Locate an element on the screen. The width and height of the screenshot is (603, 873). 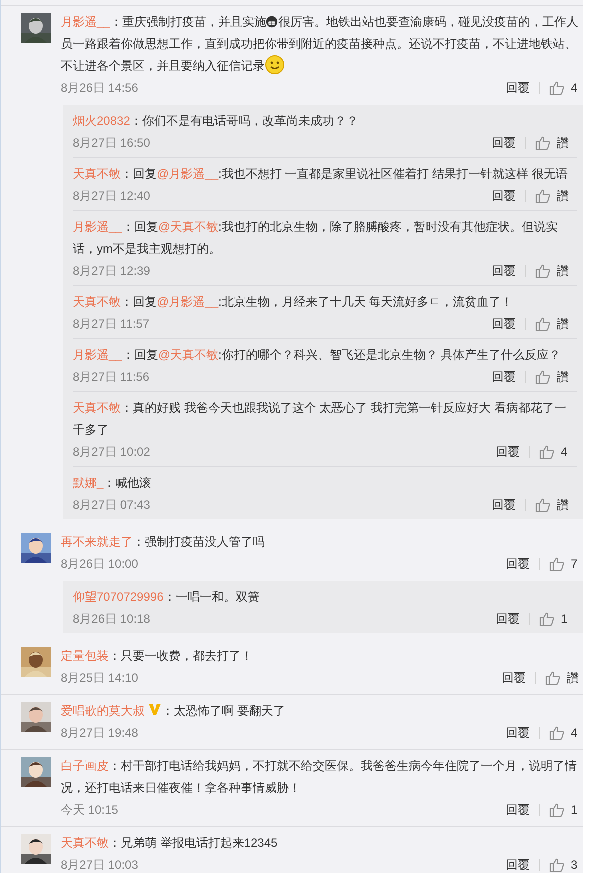
comment-time: 8月27日 10:03 is located at coordinates (100, 864).